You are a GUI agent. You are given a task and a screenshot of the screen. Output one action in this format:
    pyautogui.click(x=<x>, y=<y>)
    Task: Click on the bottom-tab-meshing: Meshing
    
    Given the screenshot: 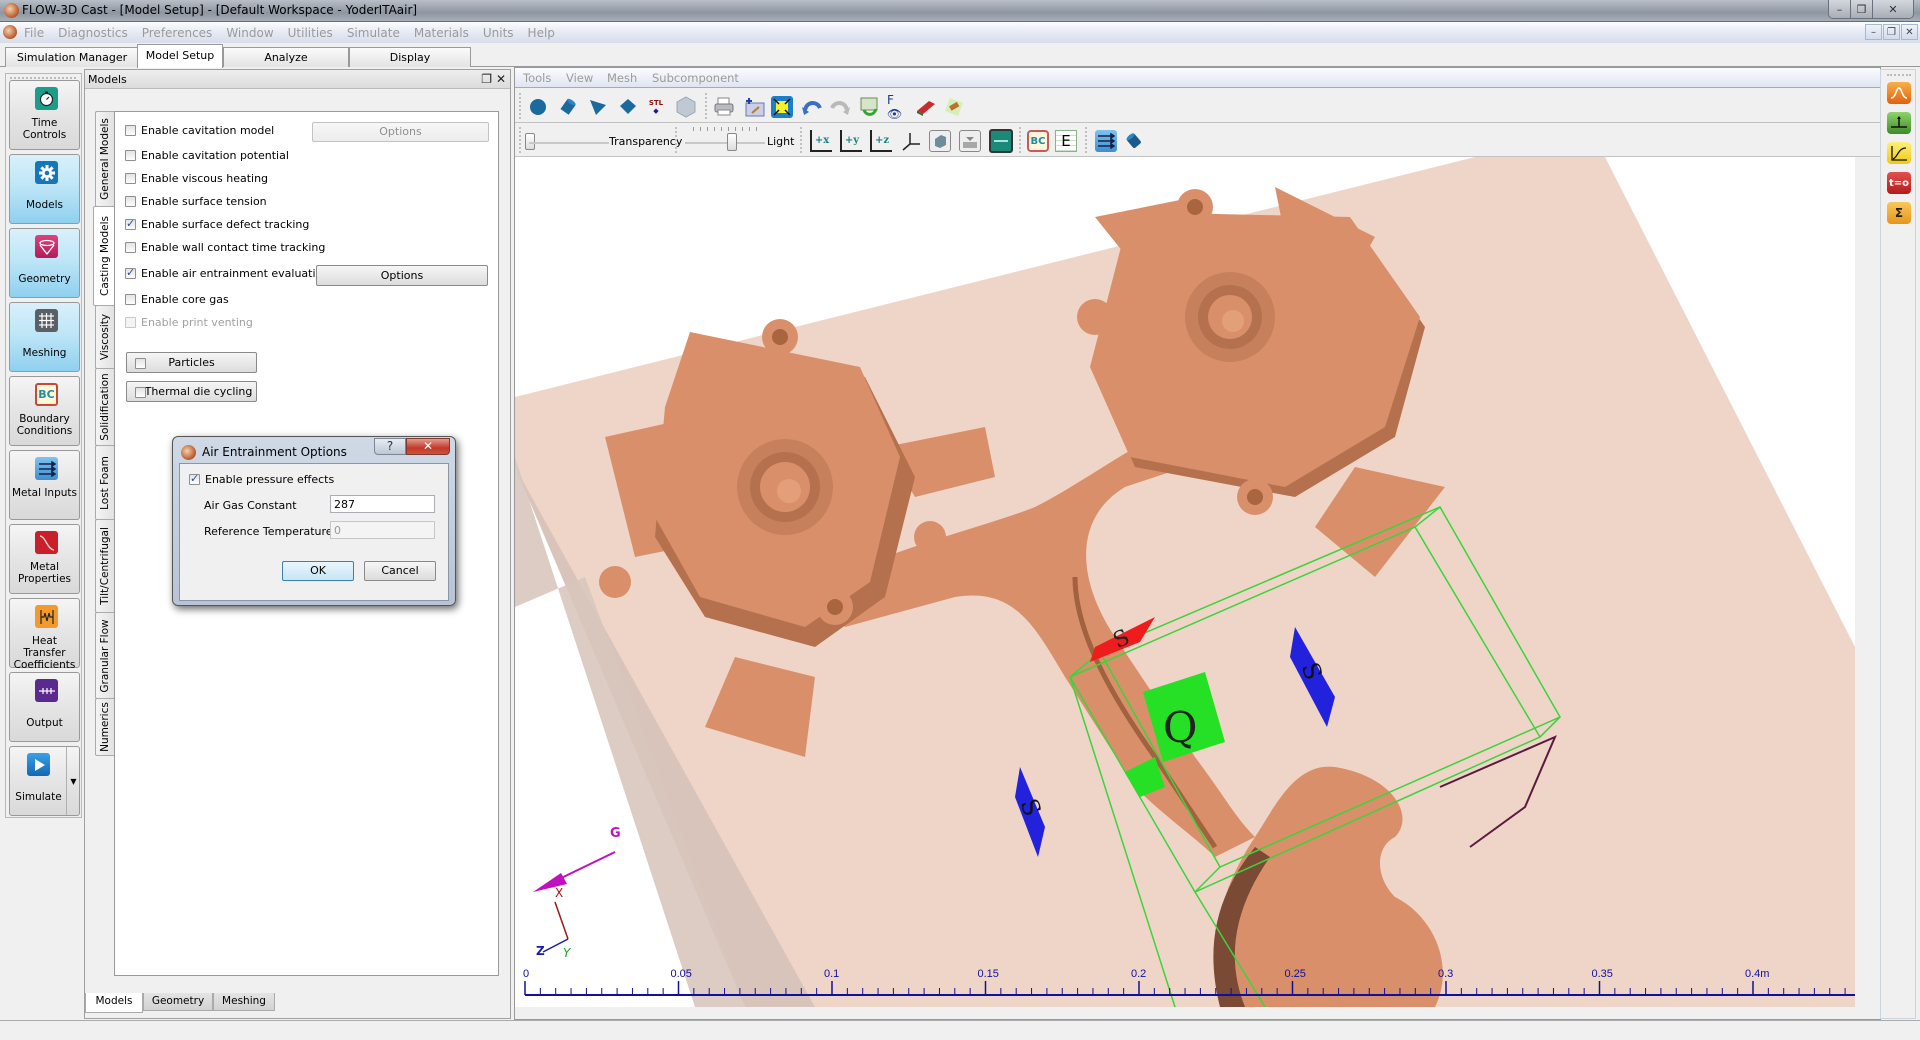 What is the action you would take?
    pyautogui.click(x=244, y=1002)
    